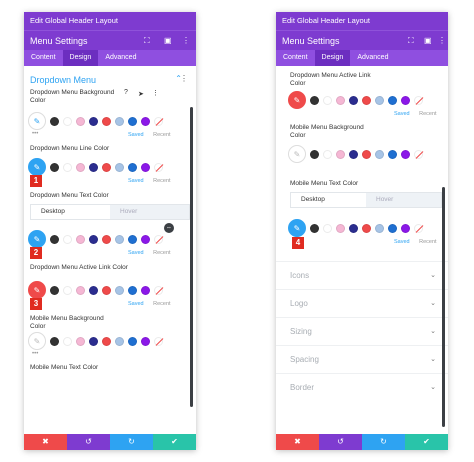 Image resolution: width=474 pixels, height=462 pixels. What do you see at coordinates (184, 78) in the screenshot?
I see `section-more-icon: ⋮` at bounding box center [184, 78].